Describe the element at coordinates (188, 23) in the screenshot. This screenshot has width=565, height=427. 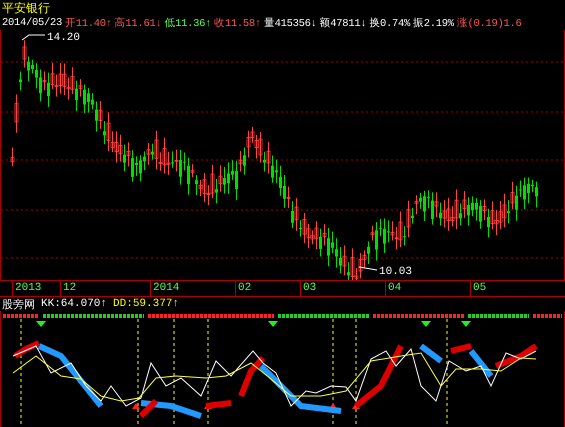
I see `quote-value: 低11.36↑` at that location.